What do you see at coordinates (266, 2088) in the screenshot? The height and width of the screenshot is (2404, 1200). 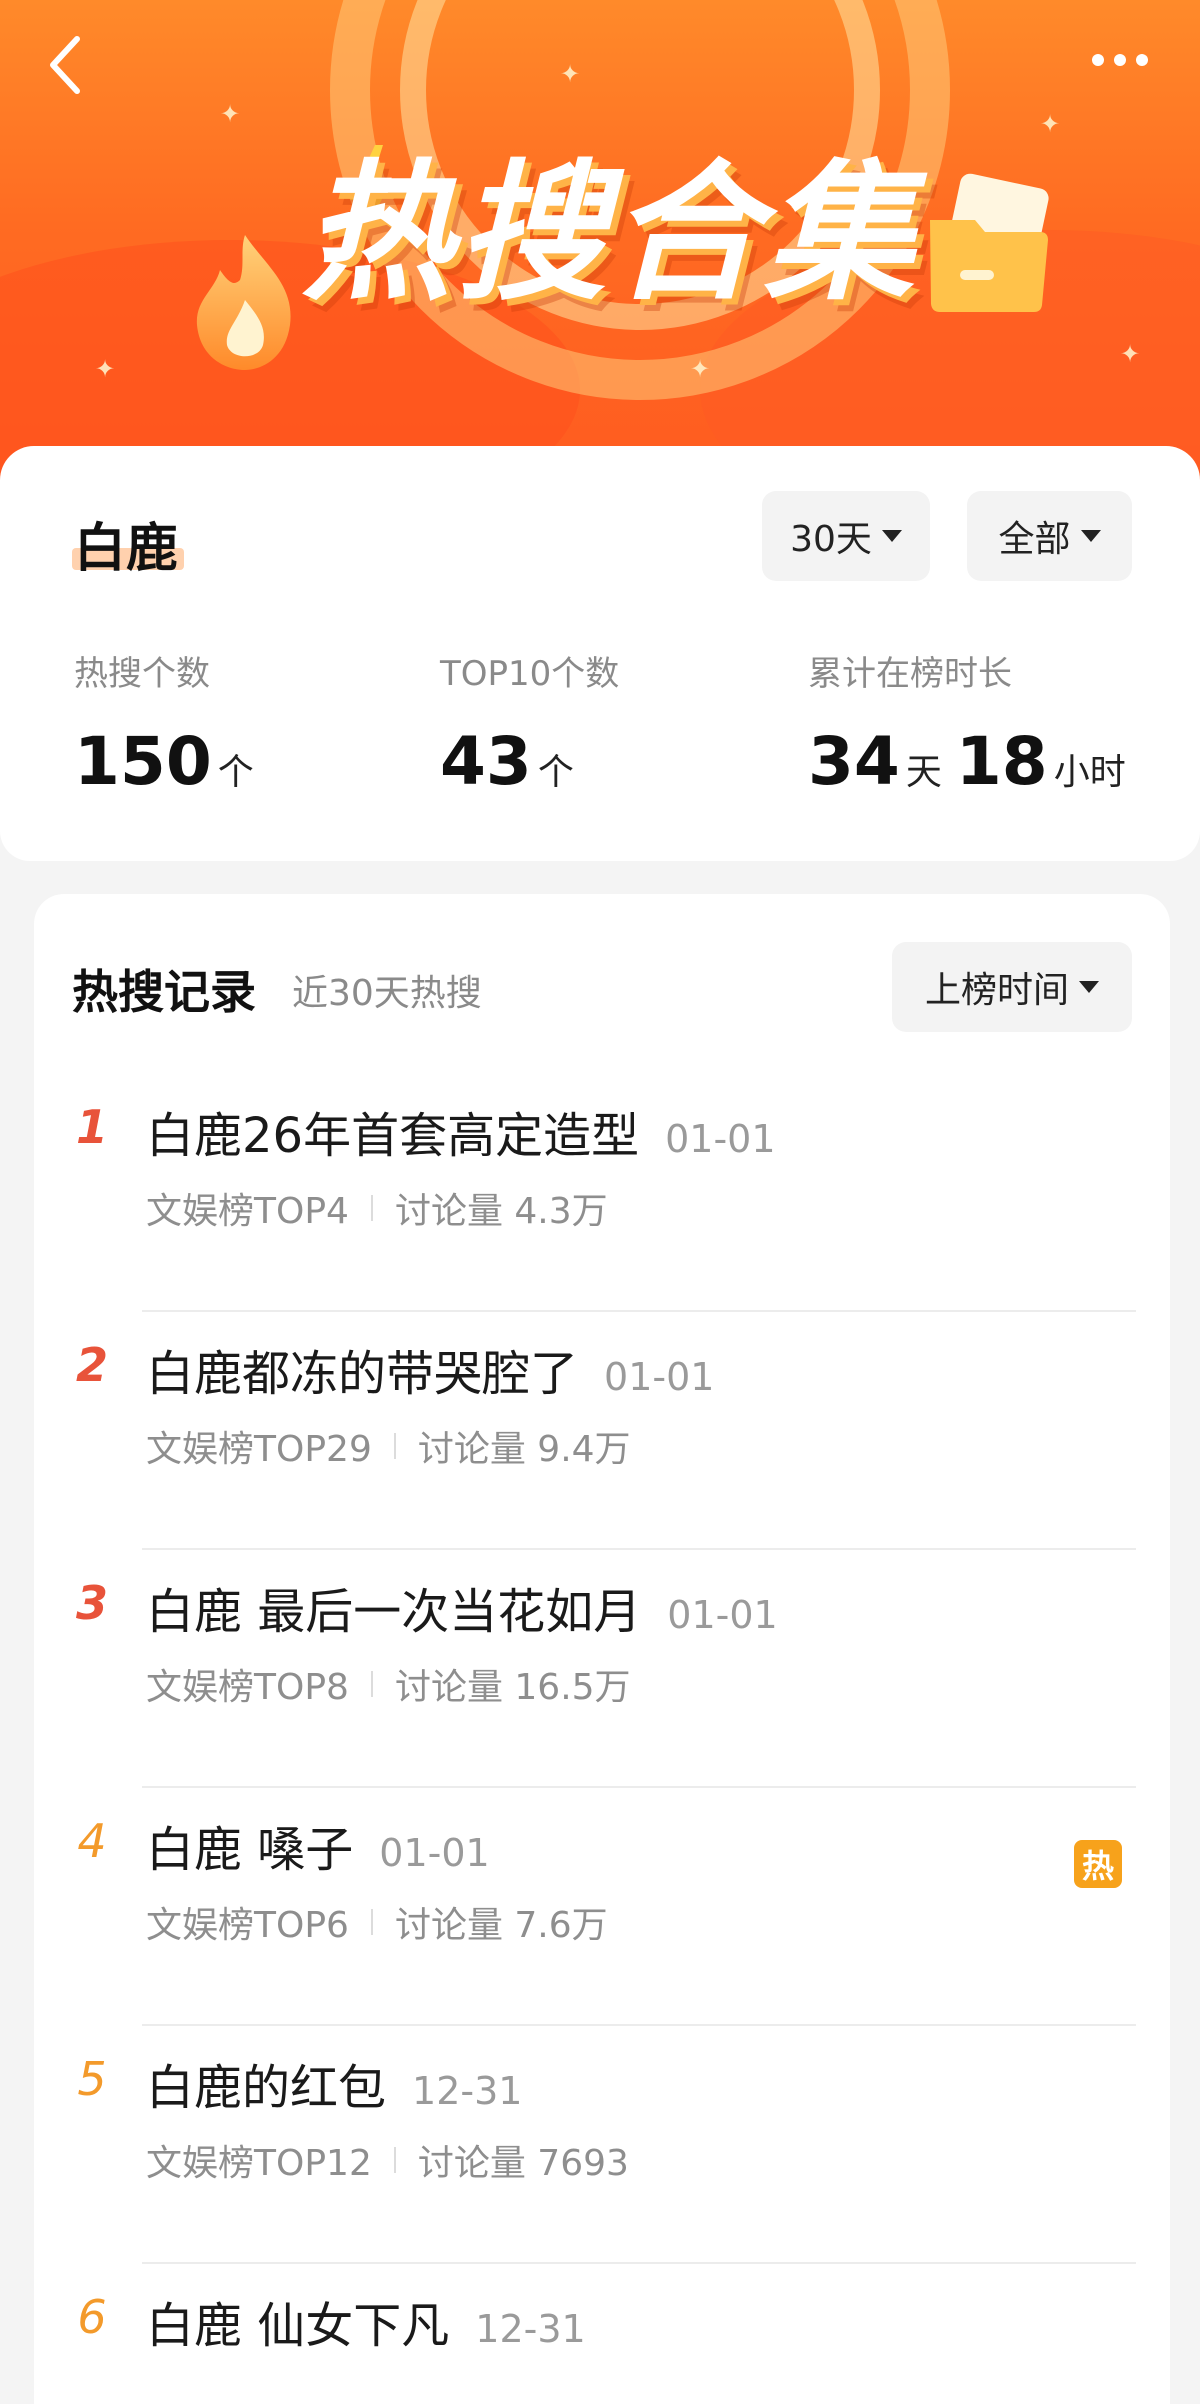 I see `record-title-text: 白鹿的红包` at bounding box center [266, 2088].